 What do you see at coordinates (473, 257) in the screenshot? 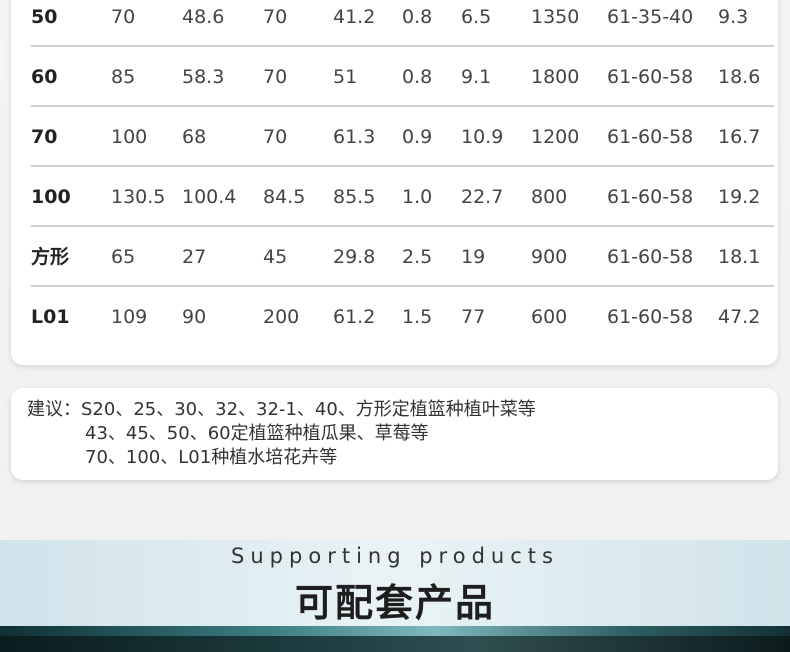
I see `table-cell: 19` at bounding box center [473, 257].